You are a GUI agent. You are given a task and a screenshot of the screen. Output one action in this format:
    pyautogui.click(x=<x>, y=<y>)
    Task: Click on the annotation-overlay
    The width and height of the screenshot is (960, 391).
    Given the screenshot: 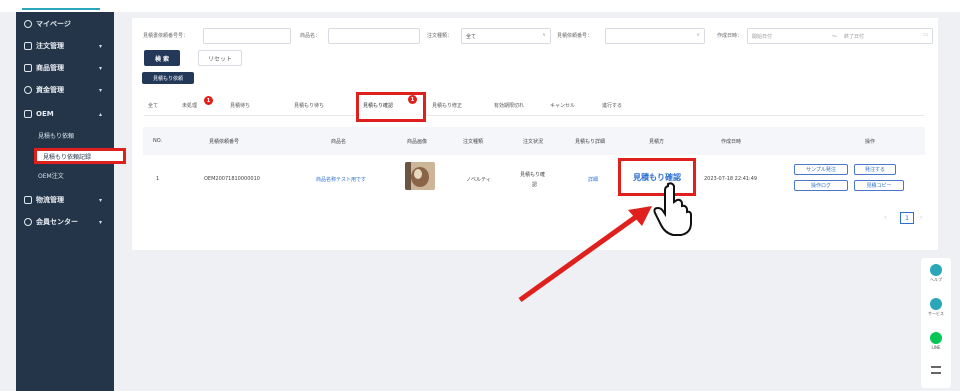 What is the action you would take?
    pyautogui.click(x=605, y=242)
    